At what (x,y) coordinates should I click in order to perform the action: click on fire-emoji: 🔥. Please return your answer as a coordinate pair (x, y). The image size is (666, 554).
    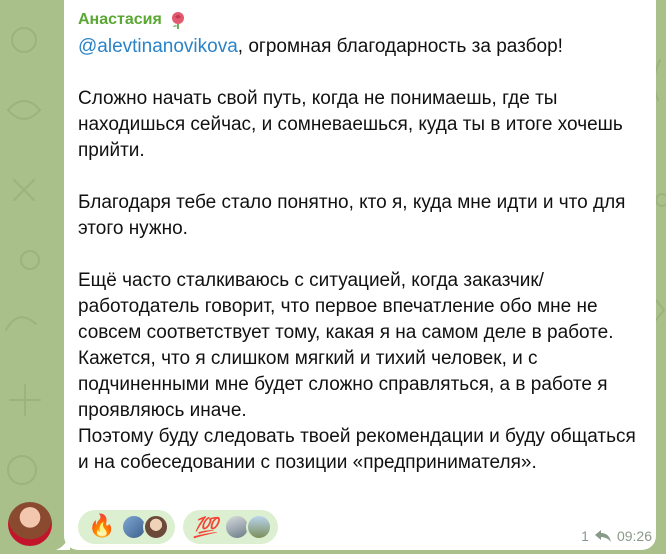
    Looking at the image, I should click on (102, 526).